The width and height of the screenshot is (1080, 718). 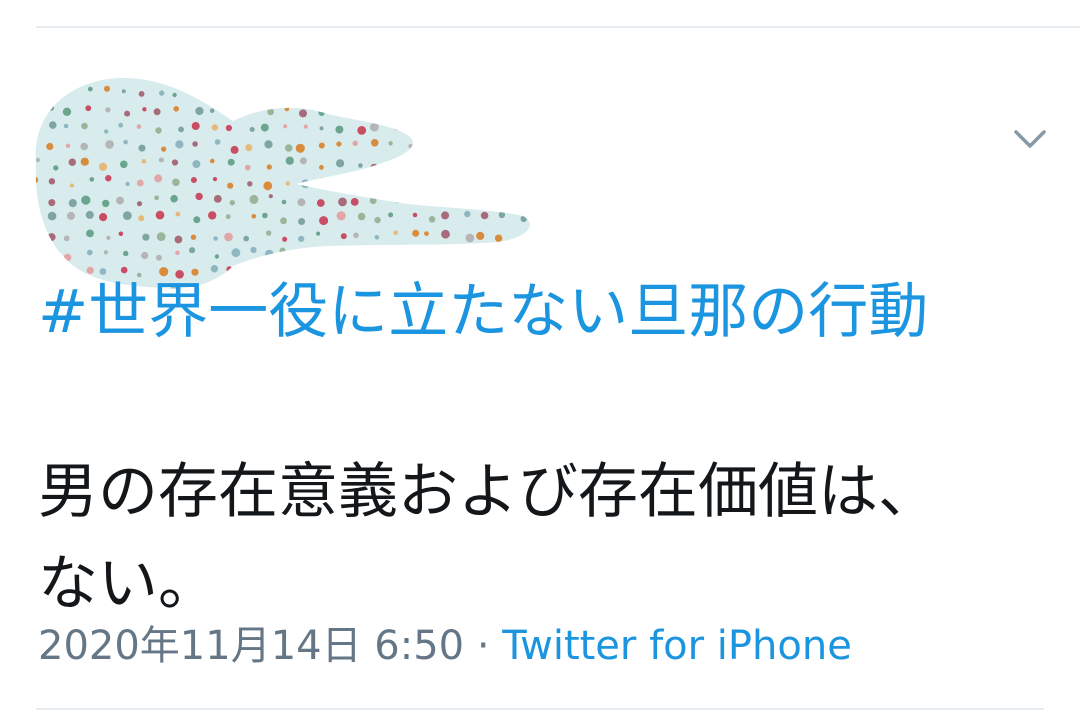 What do you see at coordinates (286, 178) in the screenshot?
I see `redaction-scribble` at bounding box center [286, 178].